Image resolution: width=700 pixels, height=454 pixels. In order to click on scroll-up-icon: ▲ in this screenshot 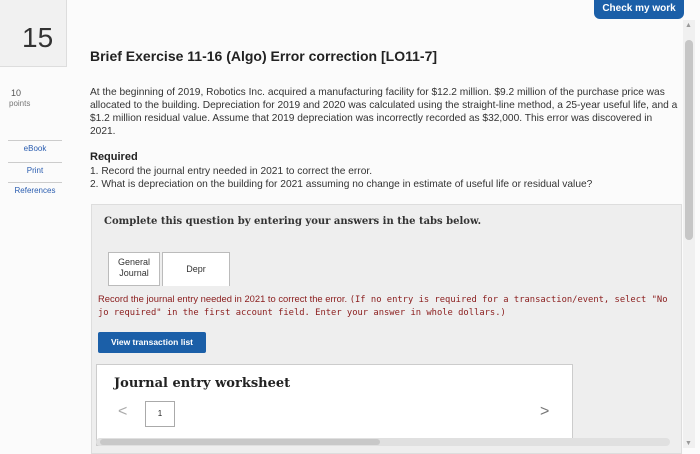, I will do `click(688, 25)`.